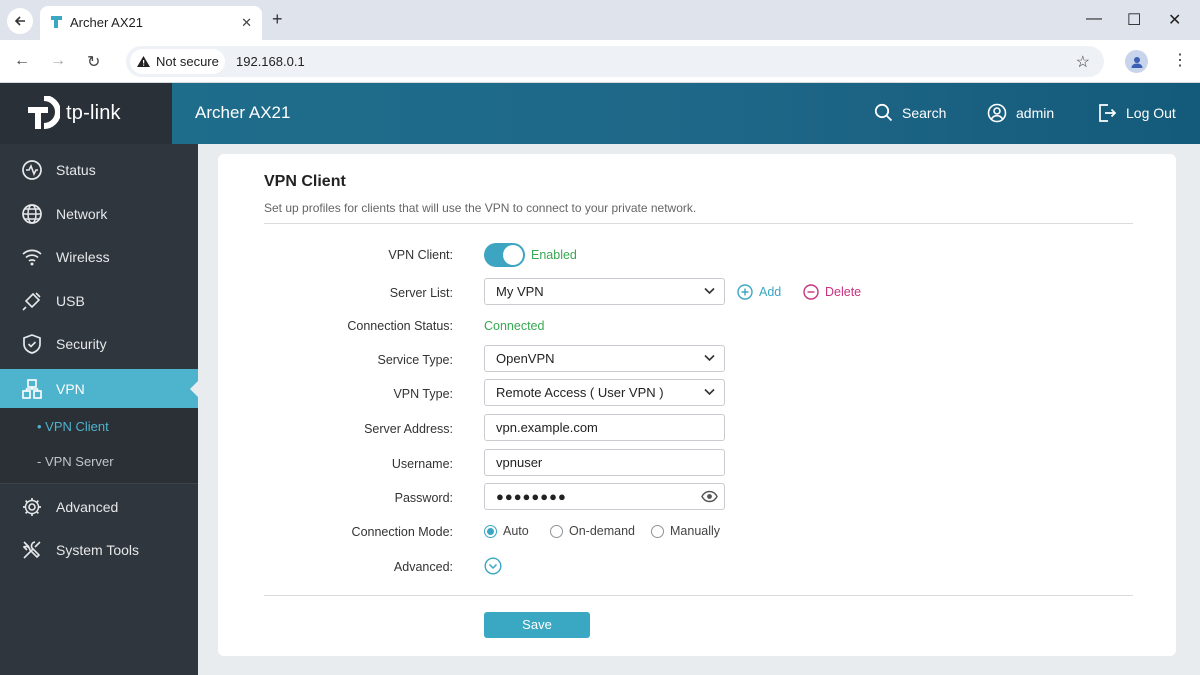 The height and width of the screenshot is (675, 1200). I want to click on browser-menu-button: ⋮, so click(1180, 60).